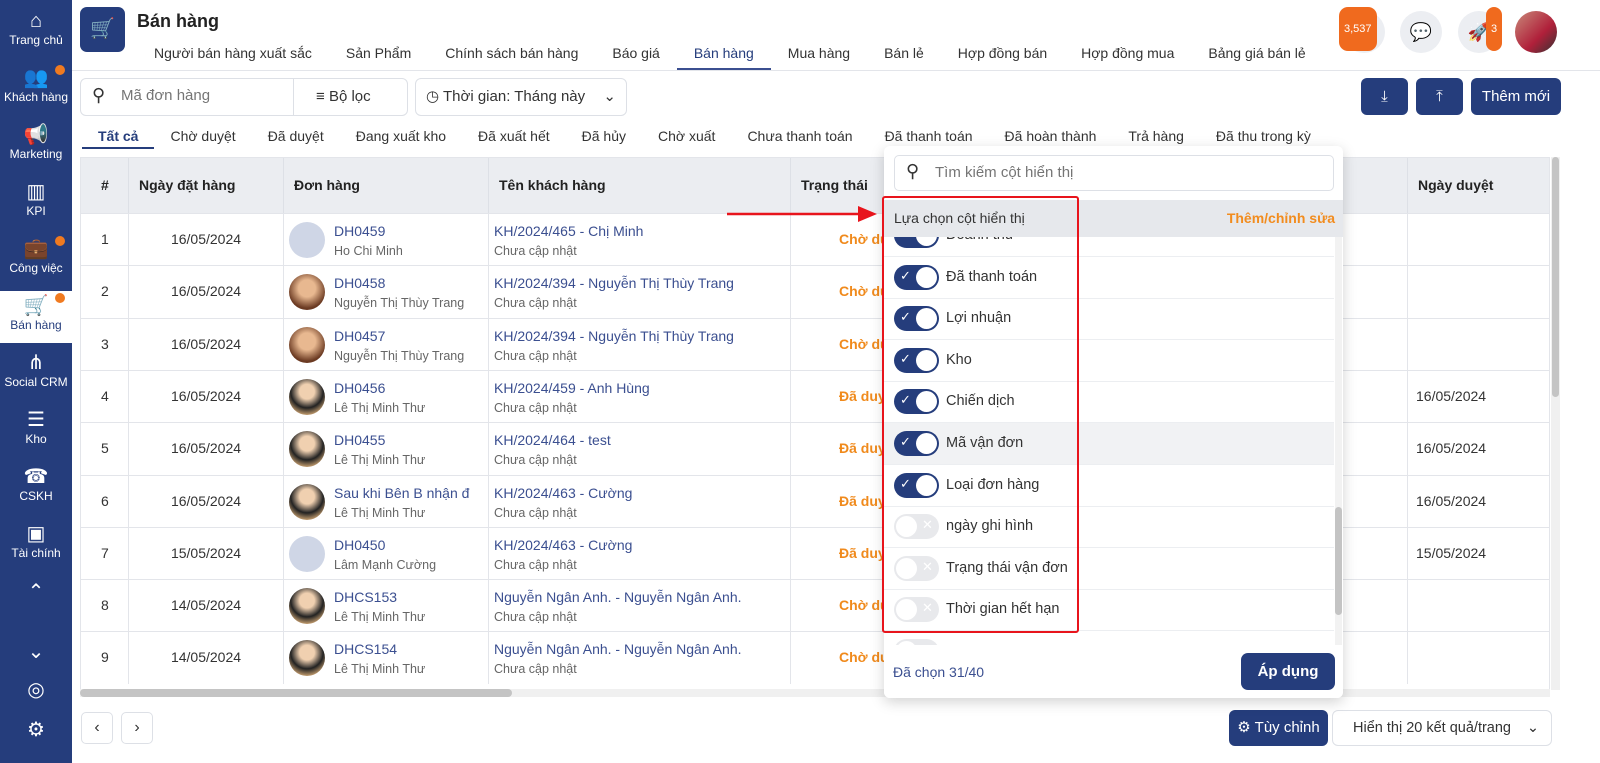 The image size is (1600, 763). I want to click on download-button: ⤓, so click(1384, 96).